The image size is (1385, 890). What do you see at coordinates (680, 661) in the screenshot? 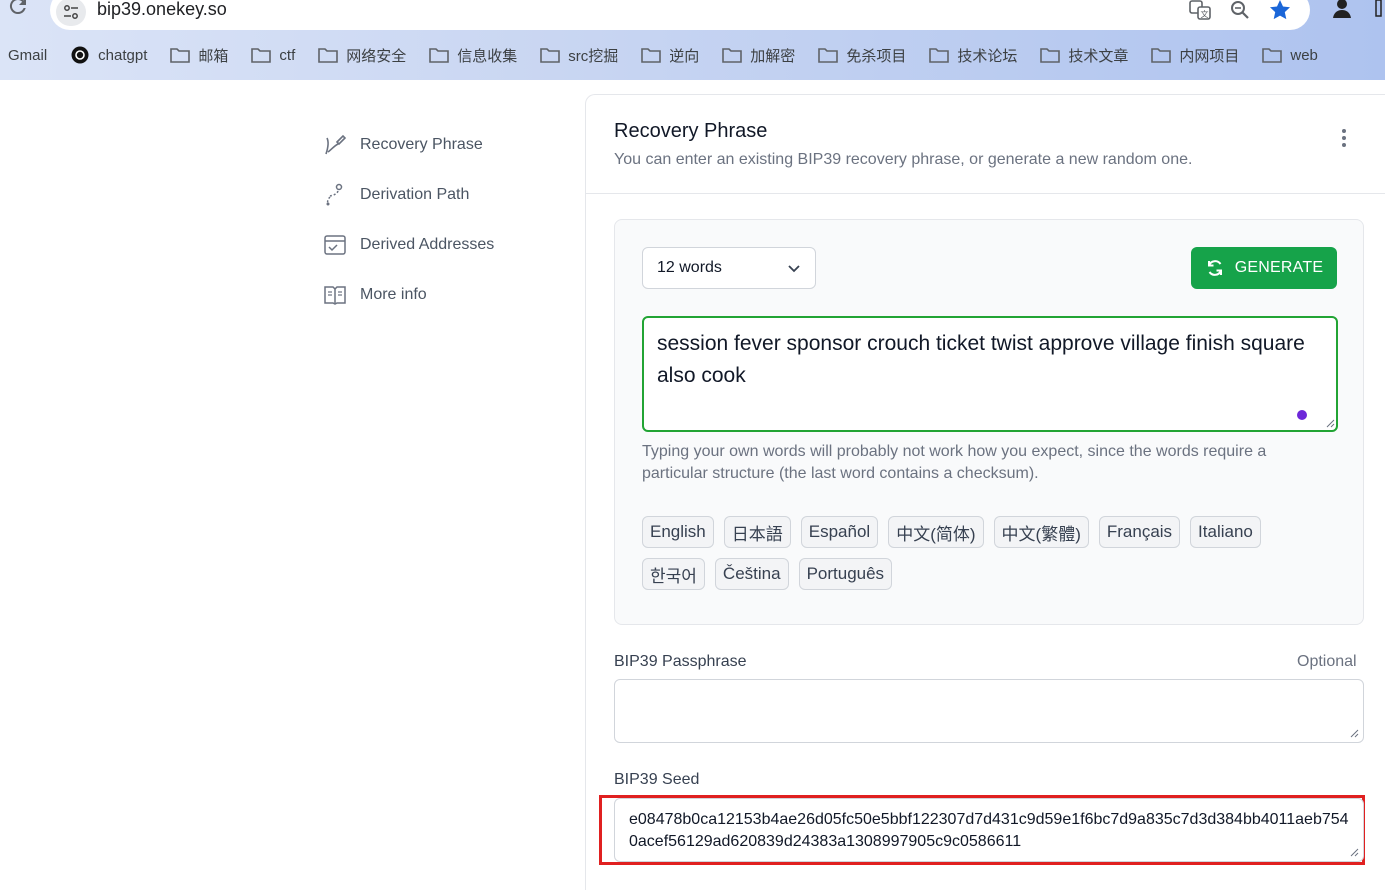
I see `passphrase-label: BIP39 Passphrase` at bounding box center [680, 661].